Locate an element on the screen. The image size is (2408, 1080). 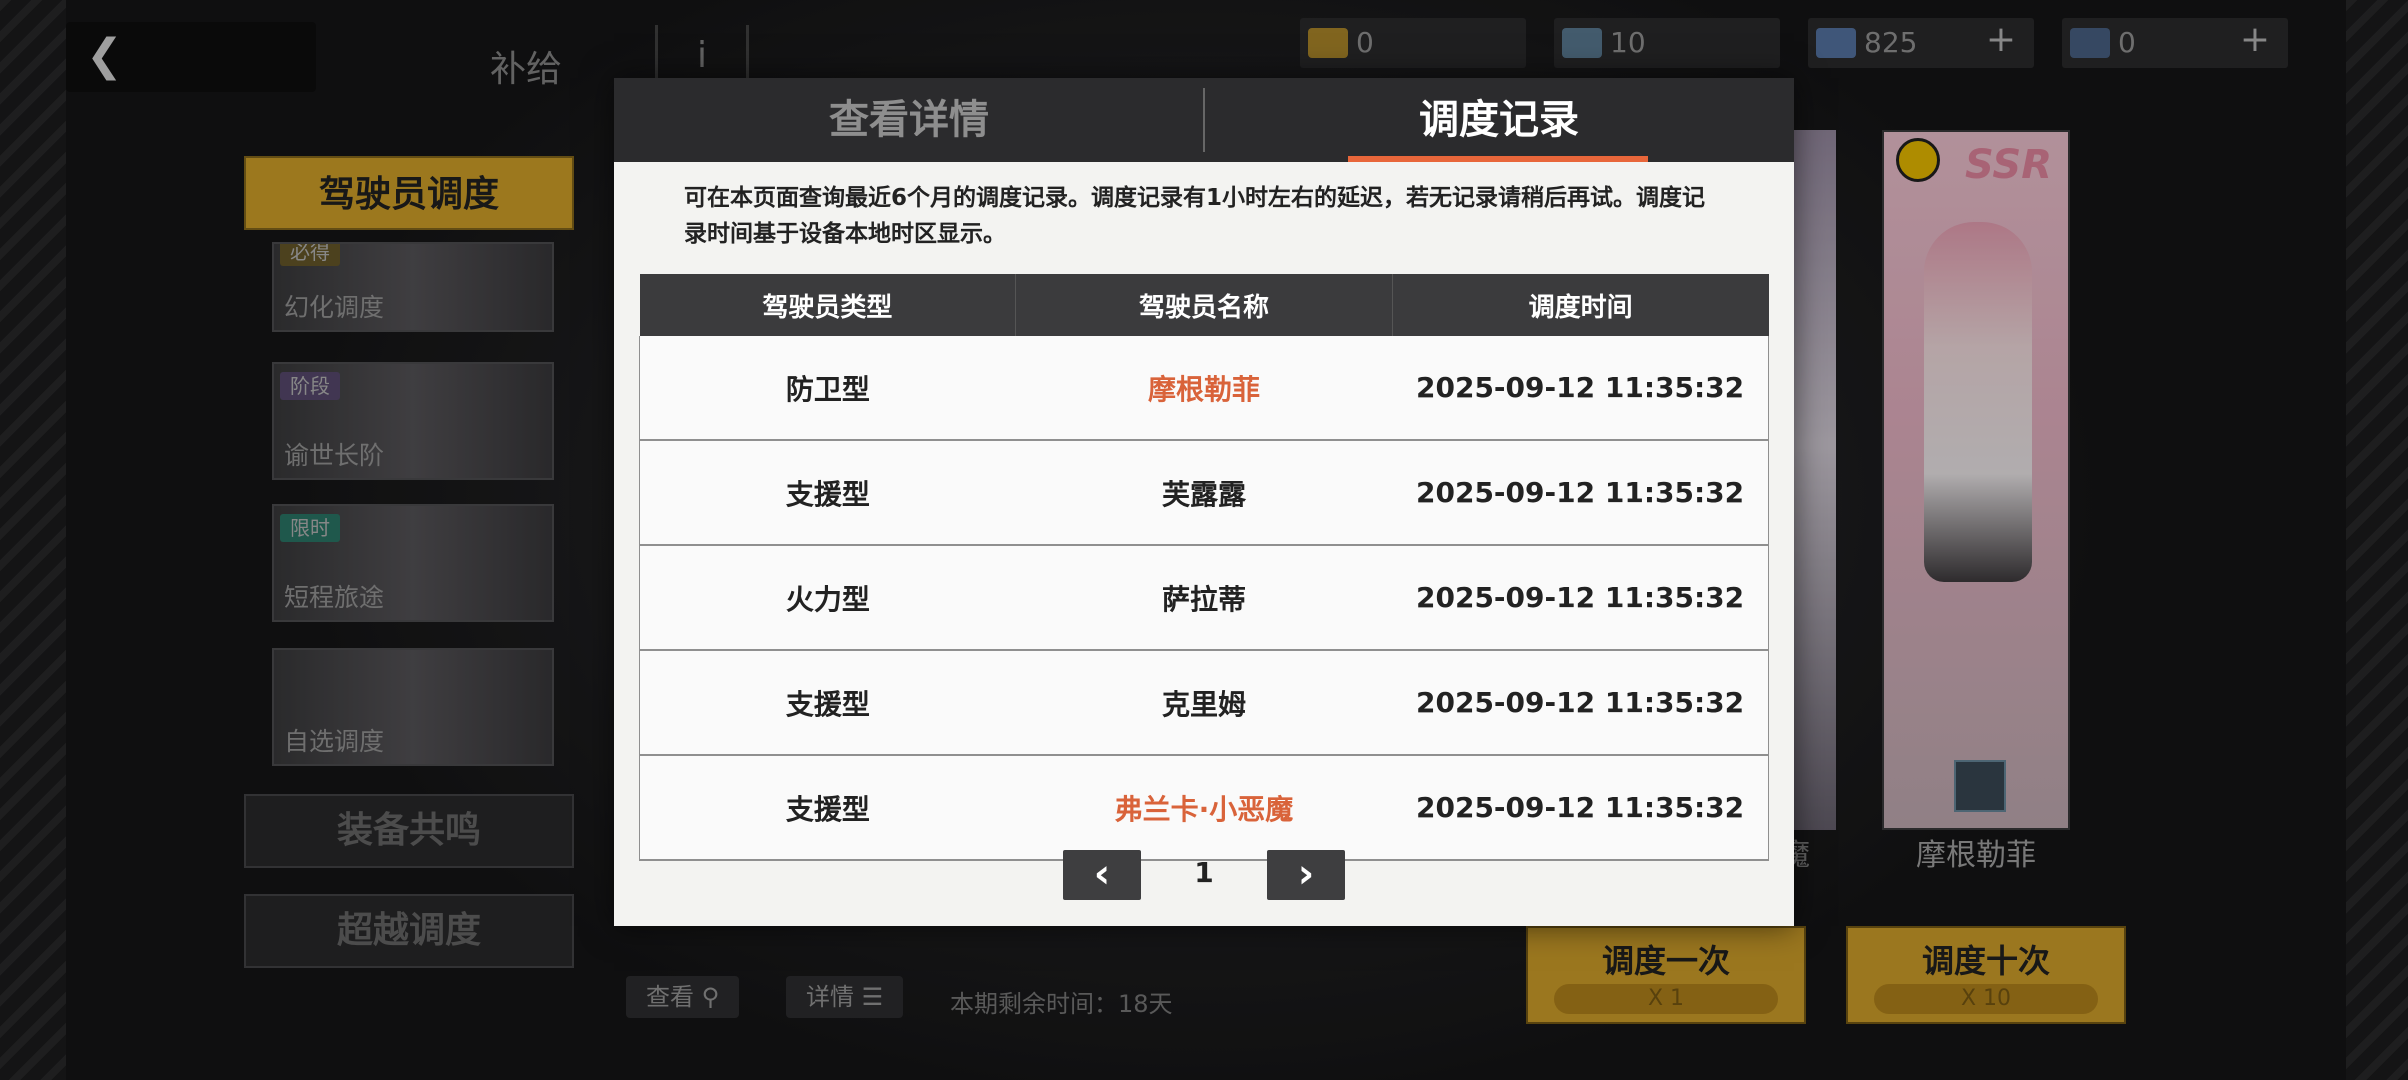
chevron-right-icon: › is located at coordinates (1306, 874).